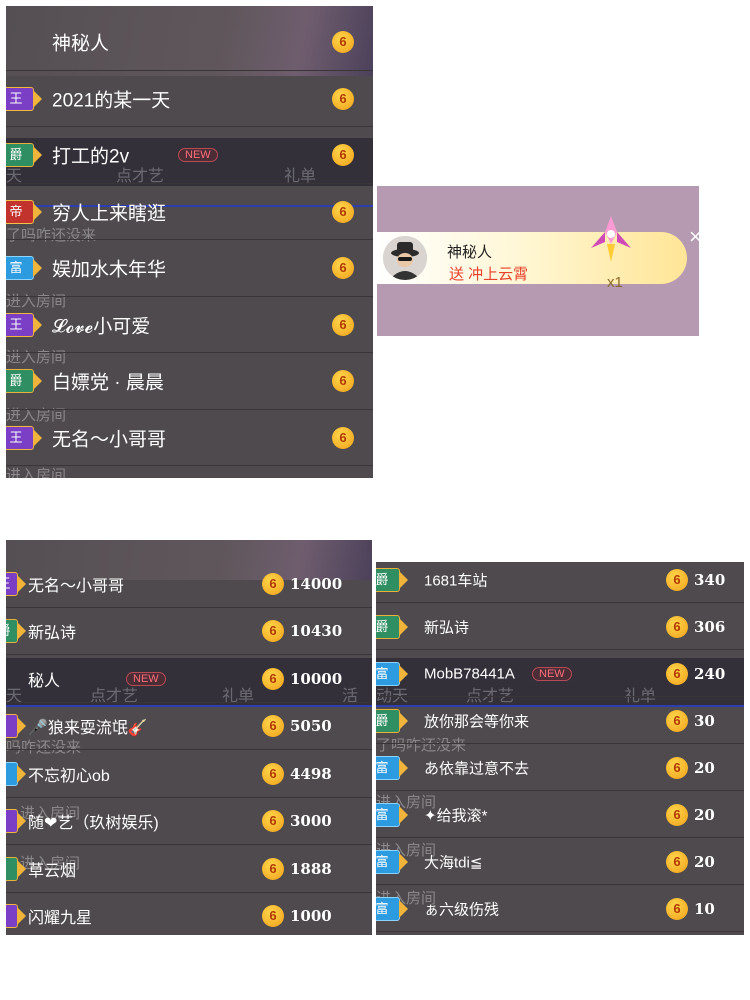 The height and width of the screenshot is (1000, 750). Describe the element at coordinates (60, 919) in the screenshot. I see `user-name: 闪耀九星` at that location.